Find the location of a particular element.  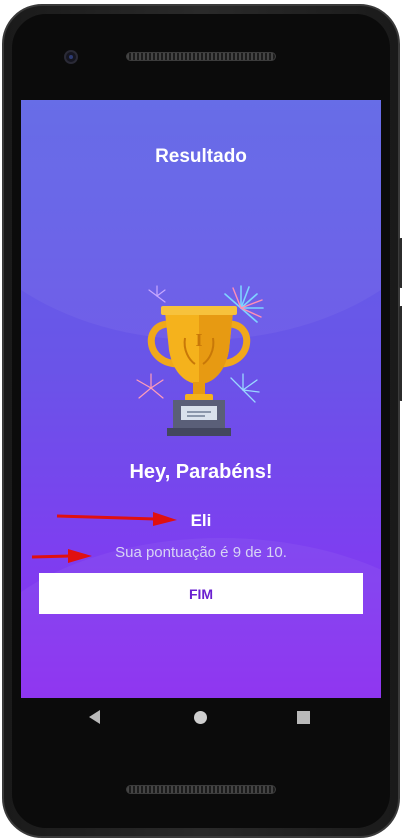

page-title: Resultado is located at coordinates (201, 156).